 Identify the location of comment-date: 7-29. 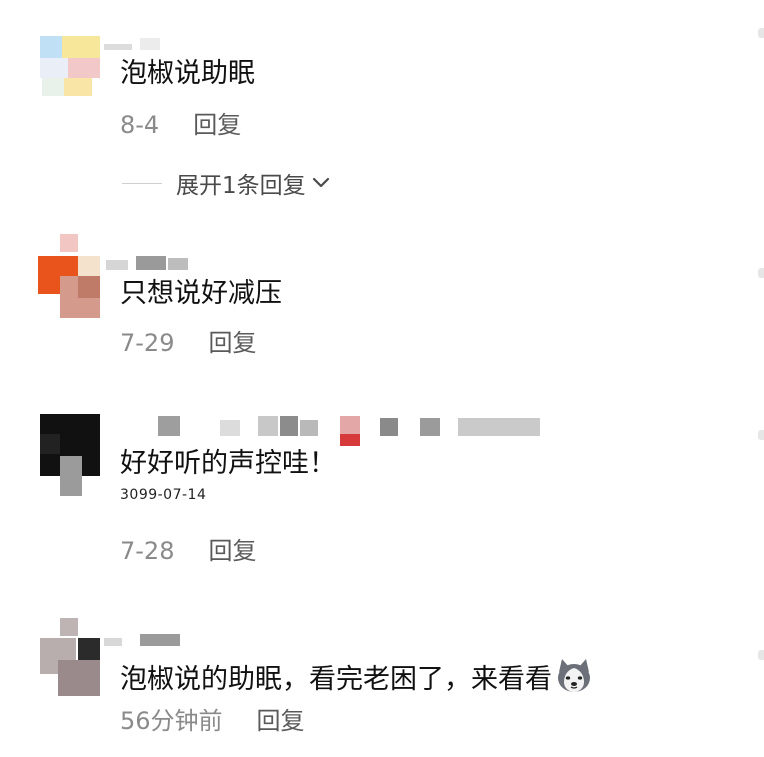
(147, 343).